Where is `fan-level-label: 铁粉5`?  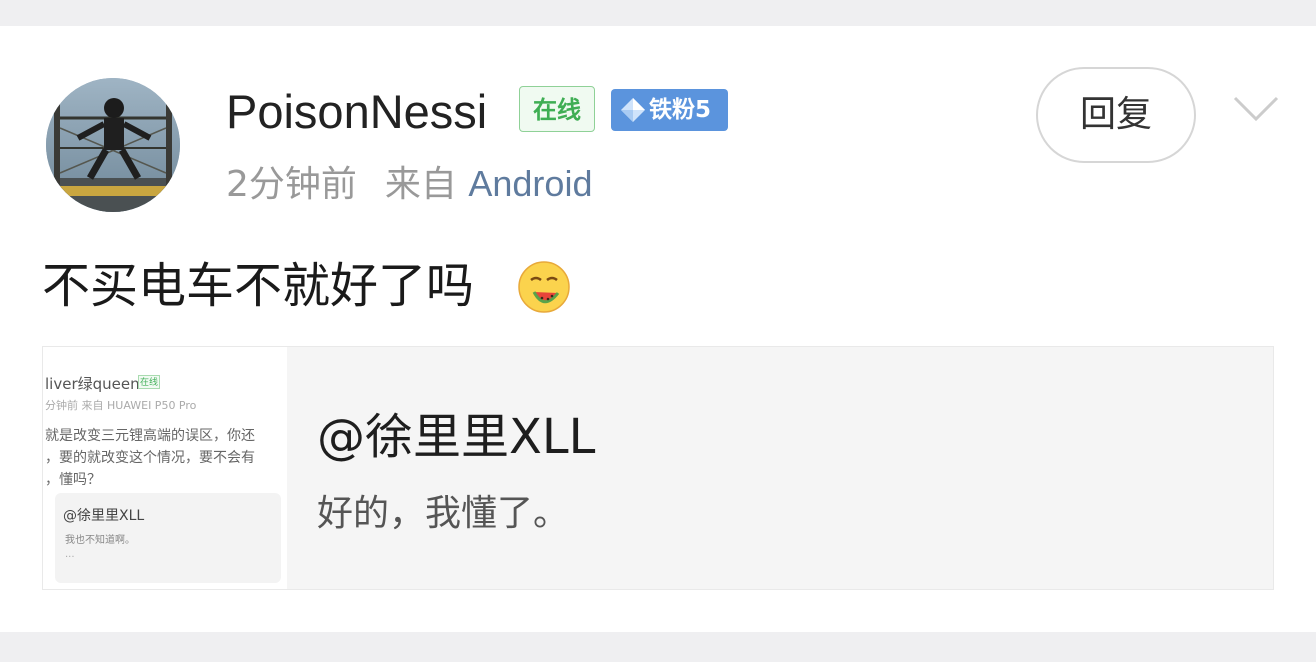
fan-level-label: 铁粉5 is located at coordinates (680, 110).